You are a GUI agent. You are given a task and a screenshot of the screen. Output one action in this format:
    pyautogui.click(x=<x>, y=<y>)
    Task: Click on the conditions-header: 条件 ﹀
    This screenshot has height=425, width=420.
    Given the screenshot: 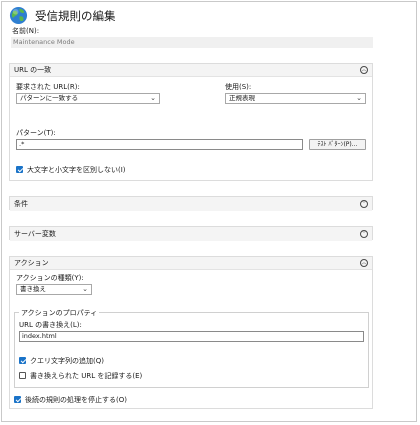 What is the action you would take?
    pyautogui.click(x=191, y=204)
    